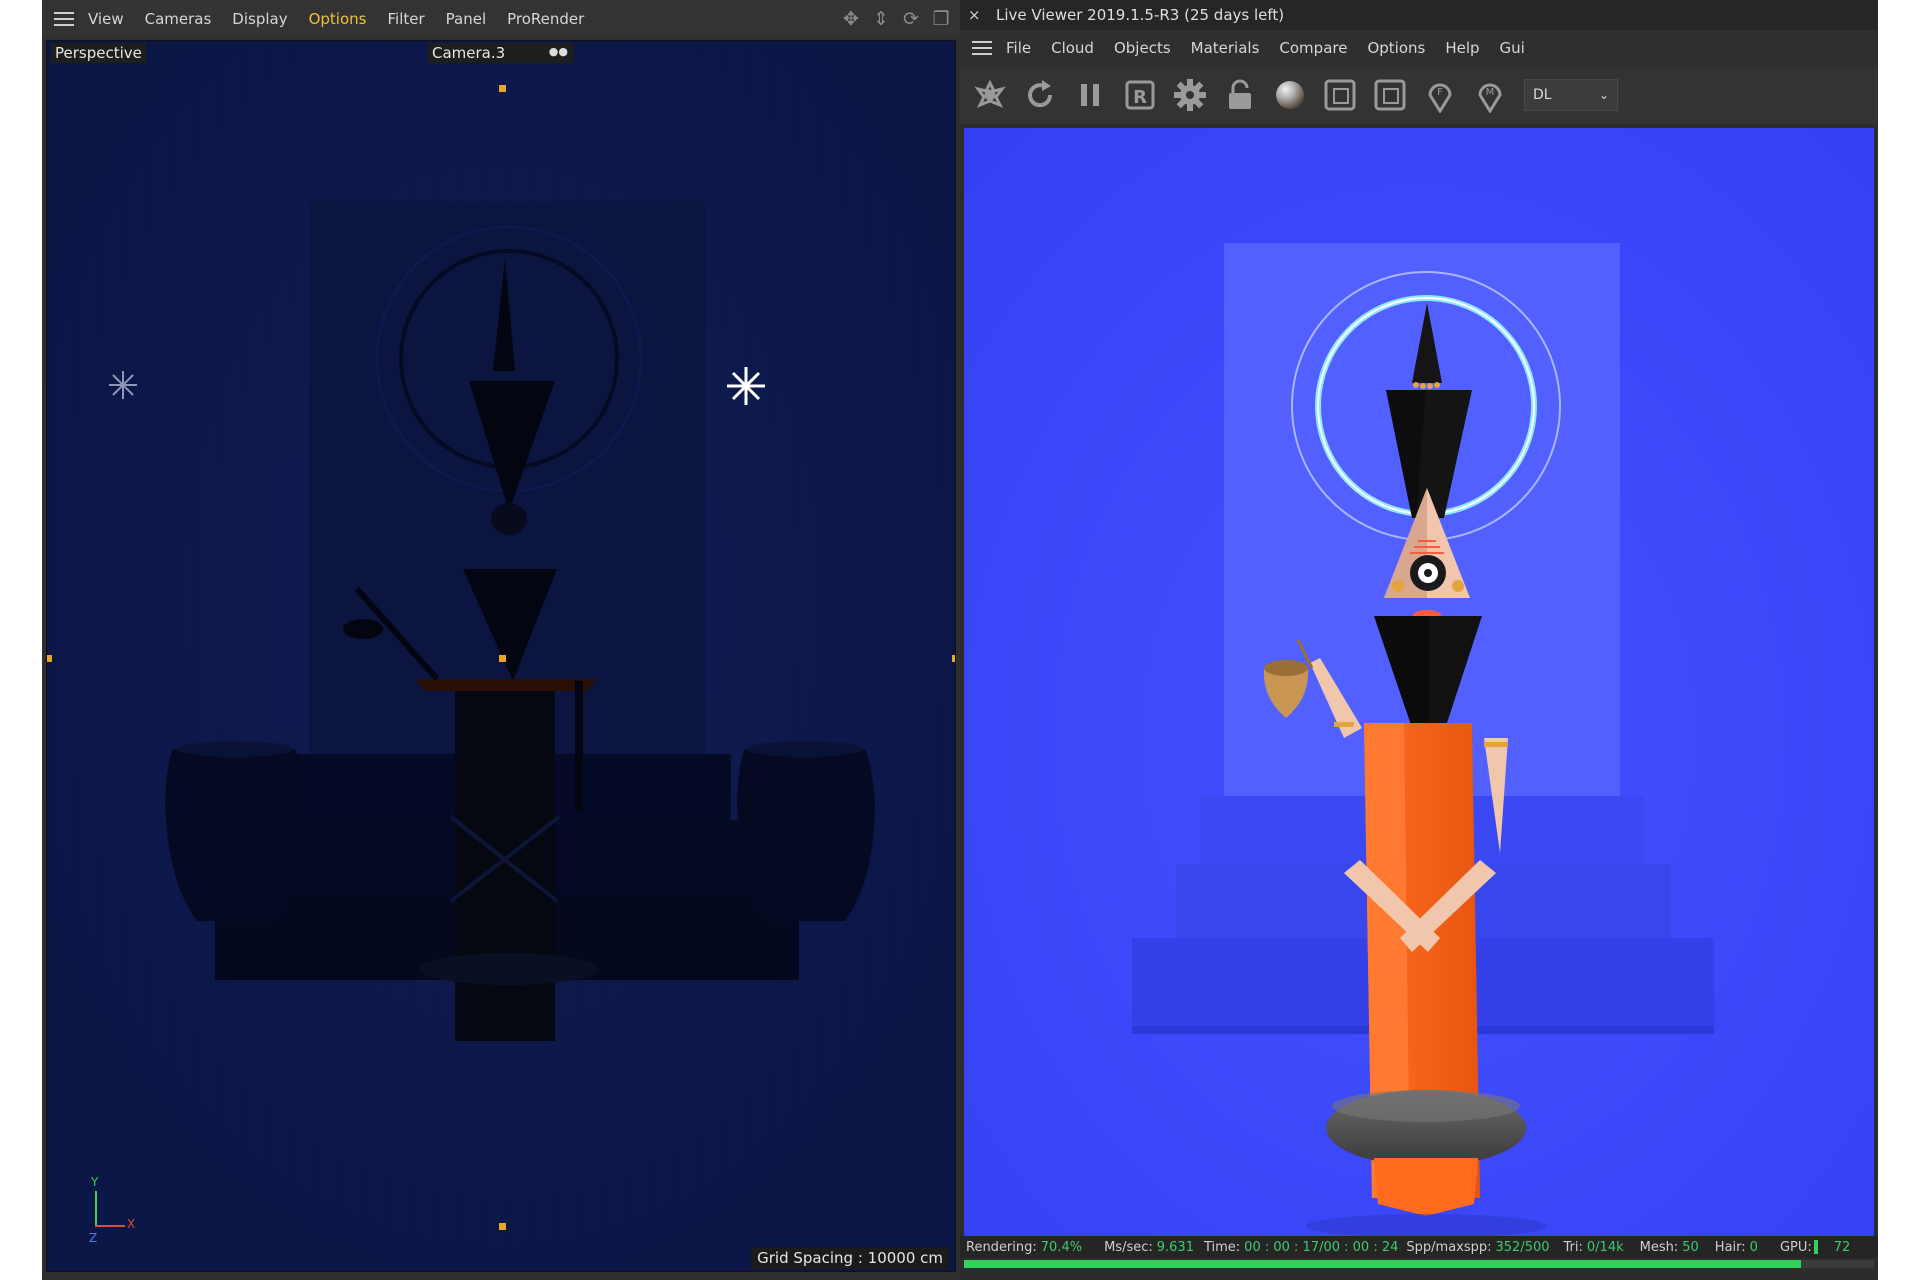 The image size is (1920, 1280). Describe the element at coordinates (466, 19) in the screenshot. I see `menu-panel: Panel` at that location.